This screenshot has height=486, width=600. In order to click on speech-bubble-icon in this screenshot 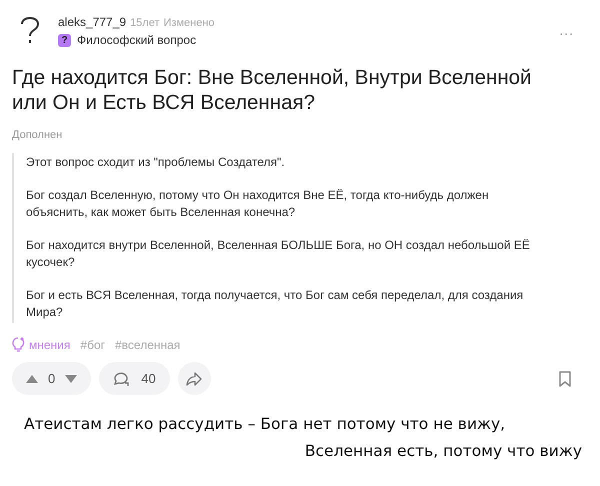, I will do `click(122, 378)`.